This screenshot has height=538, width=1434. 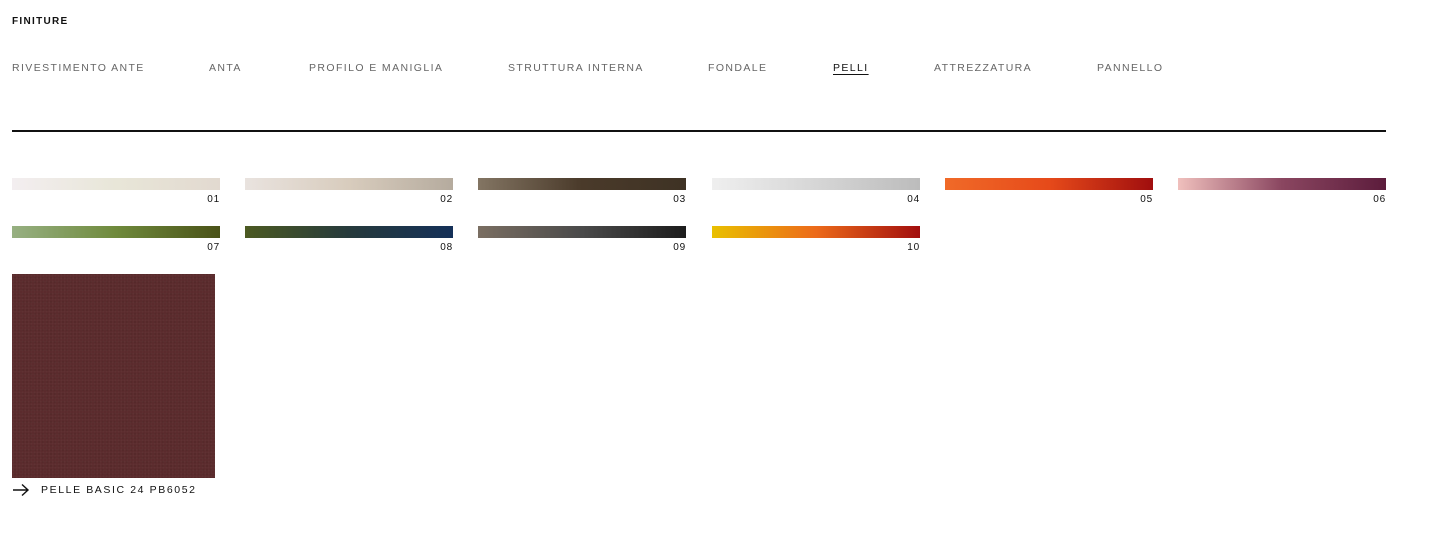 What do you see at coordinates (446, 247) in the screenshot?
I see `swatch-number: 08` at bounding box center [446, 247].